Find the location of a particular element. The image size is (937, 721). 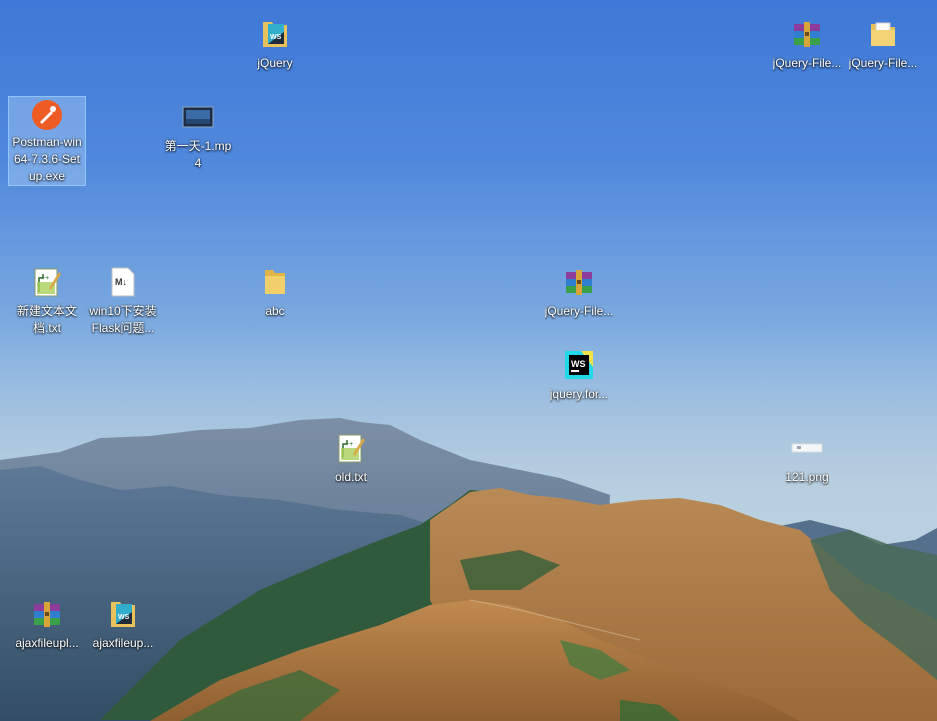

svg-text: M↓ is located at coordinates (121, 282).